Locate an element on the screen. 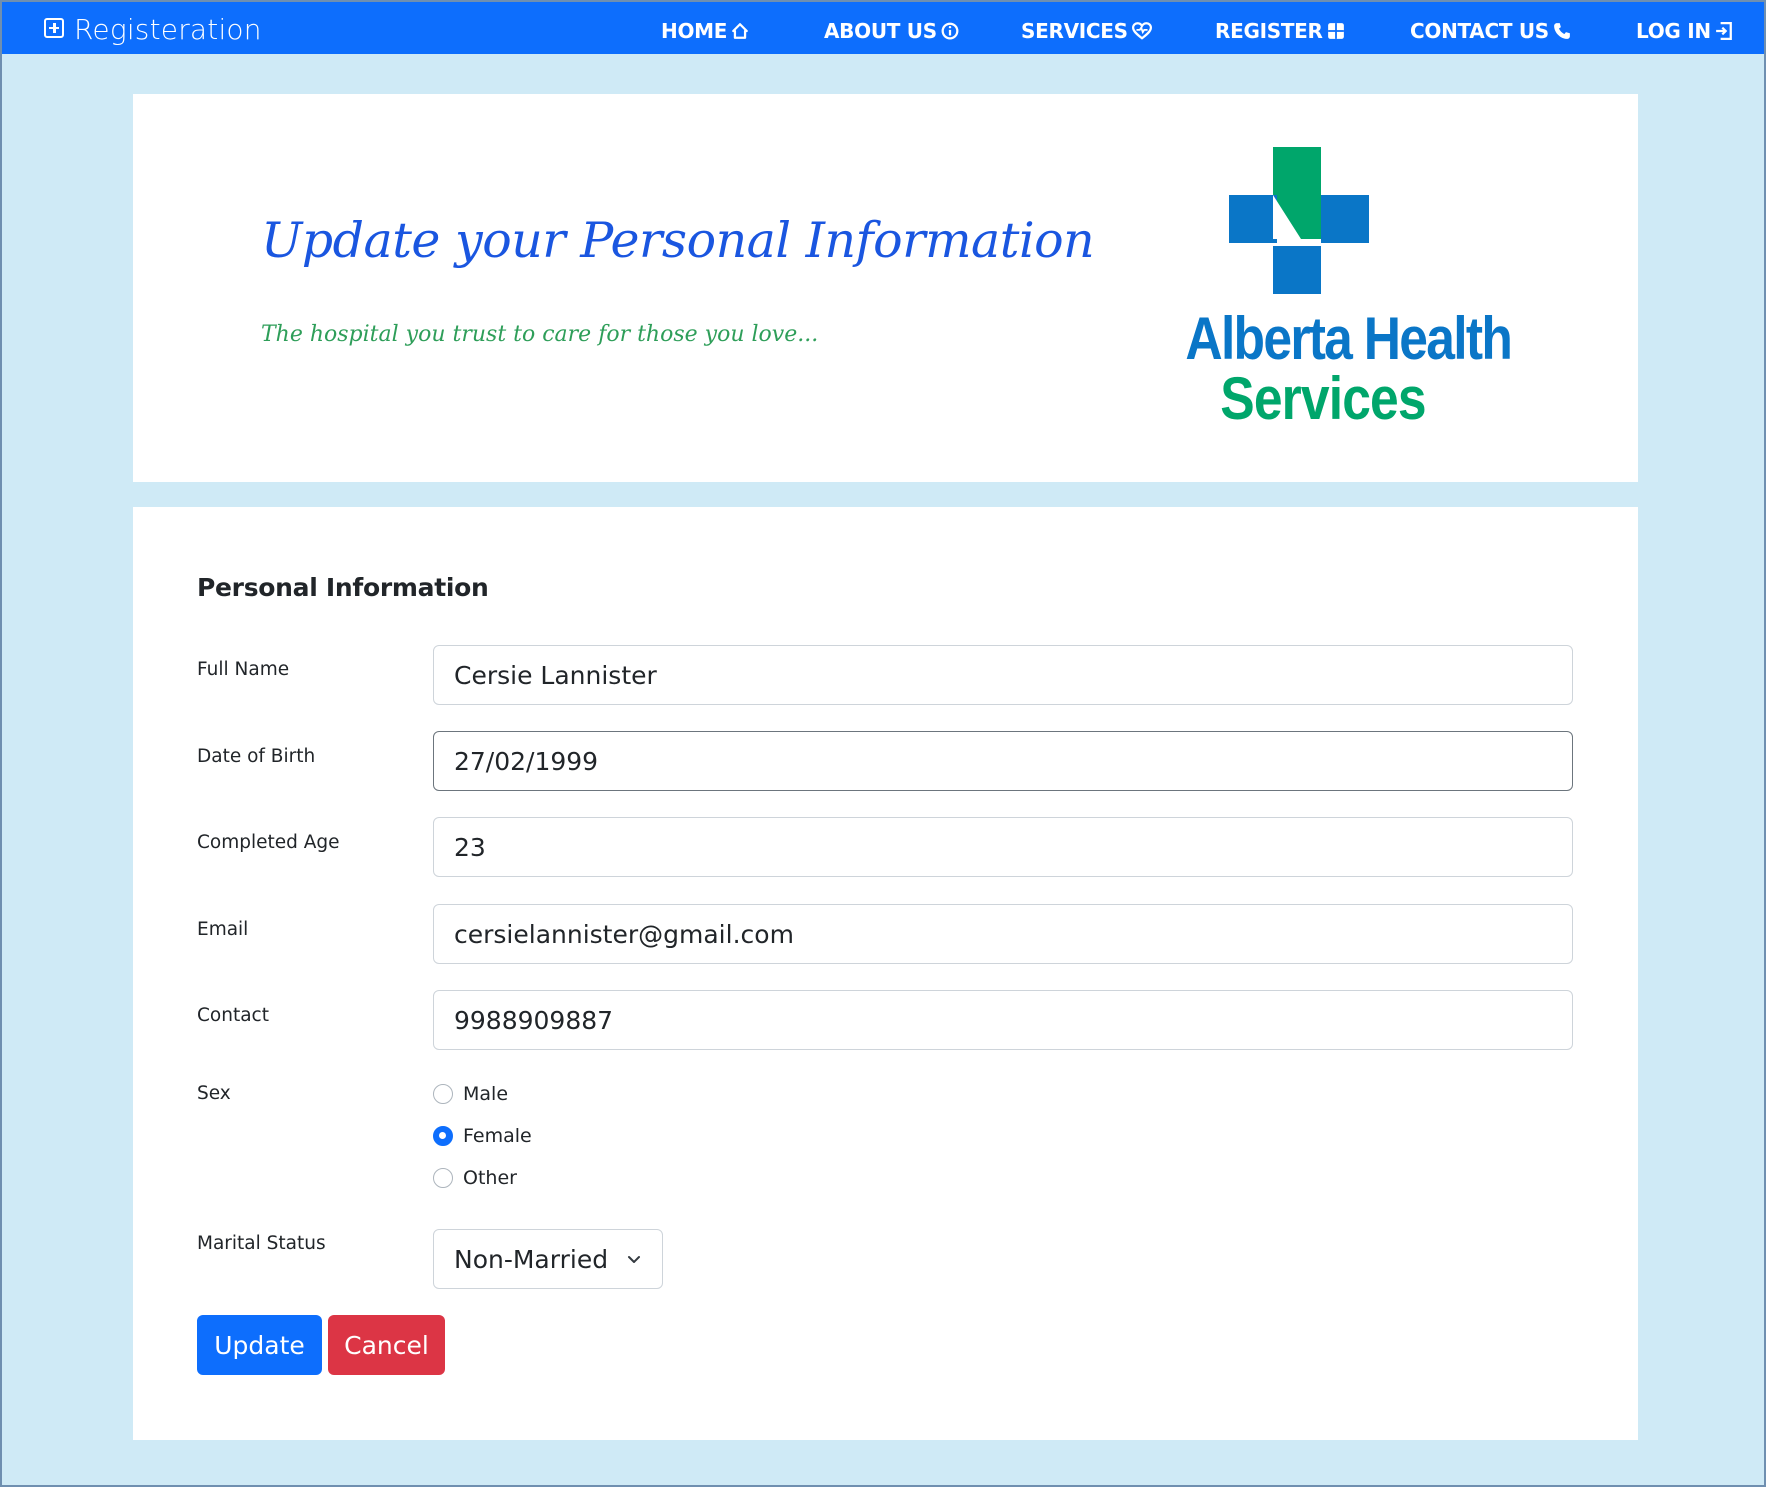  nav-contact: CONTACT US is located at coordinates (1490, 31).